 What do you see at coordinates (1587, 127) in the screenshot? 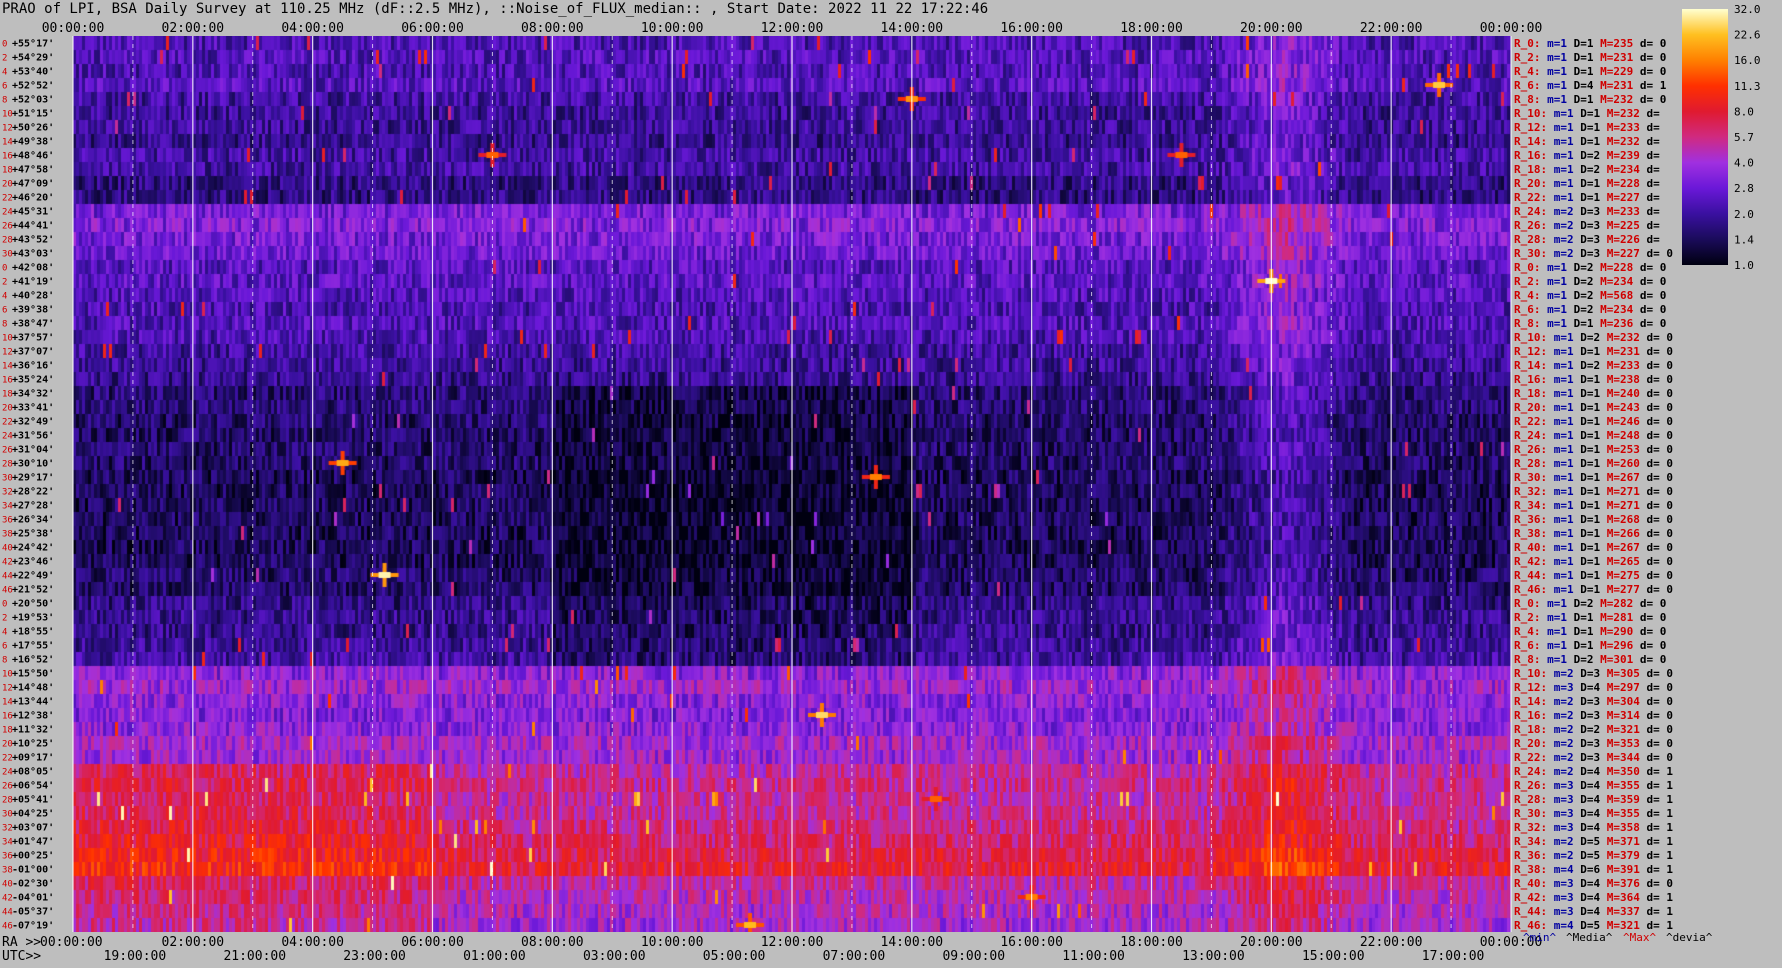
I see `beam-stats-label: R_12: m=1 D=1 M=233 d=` at bounding box center [1587, 127].